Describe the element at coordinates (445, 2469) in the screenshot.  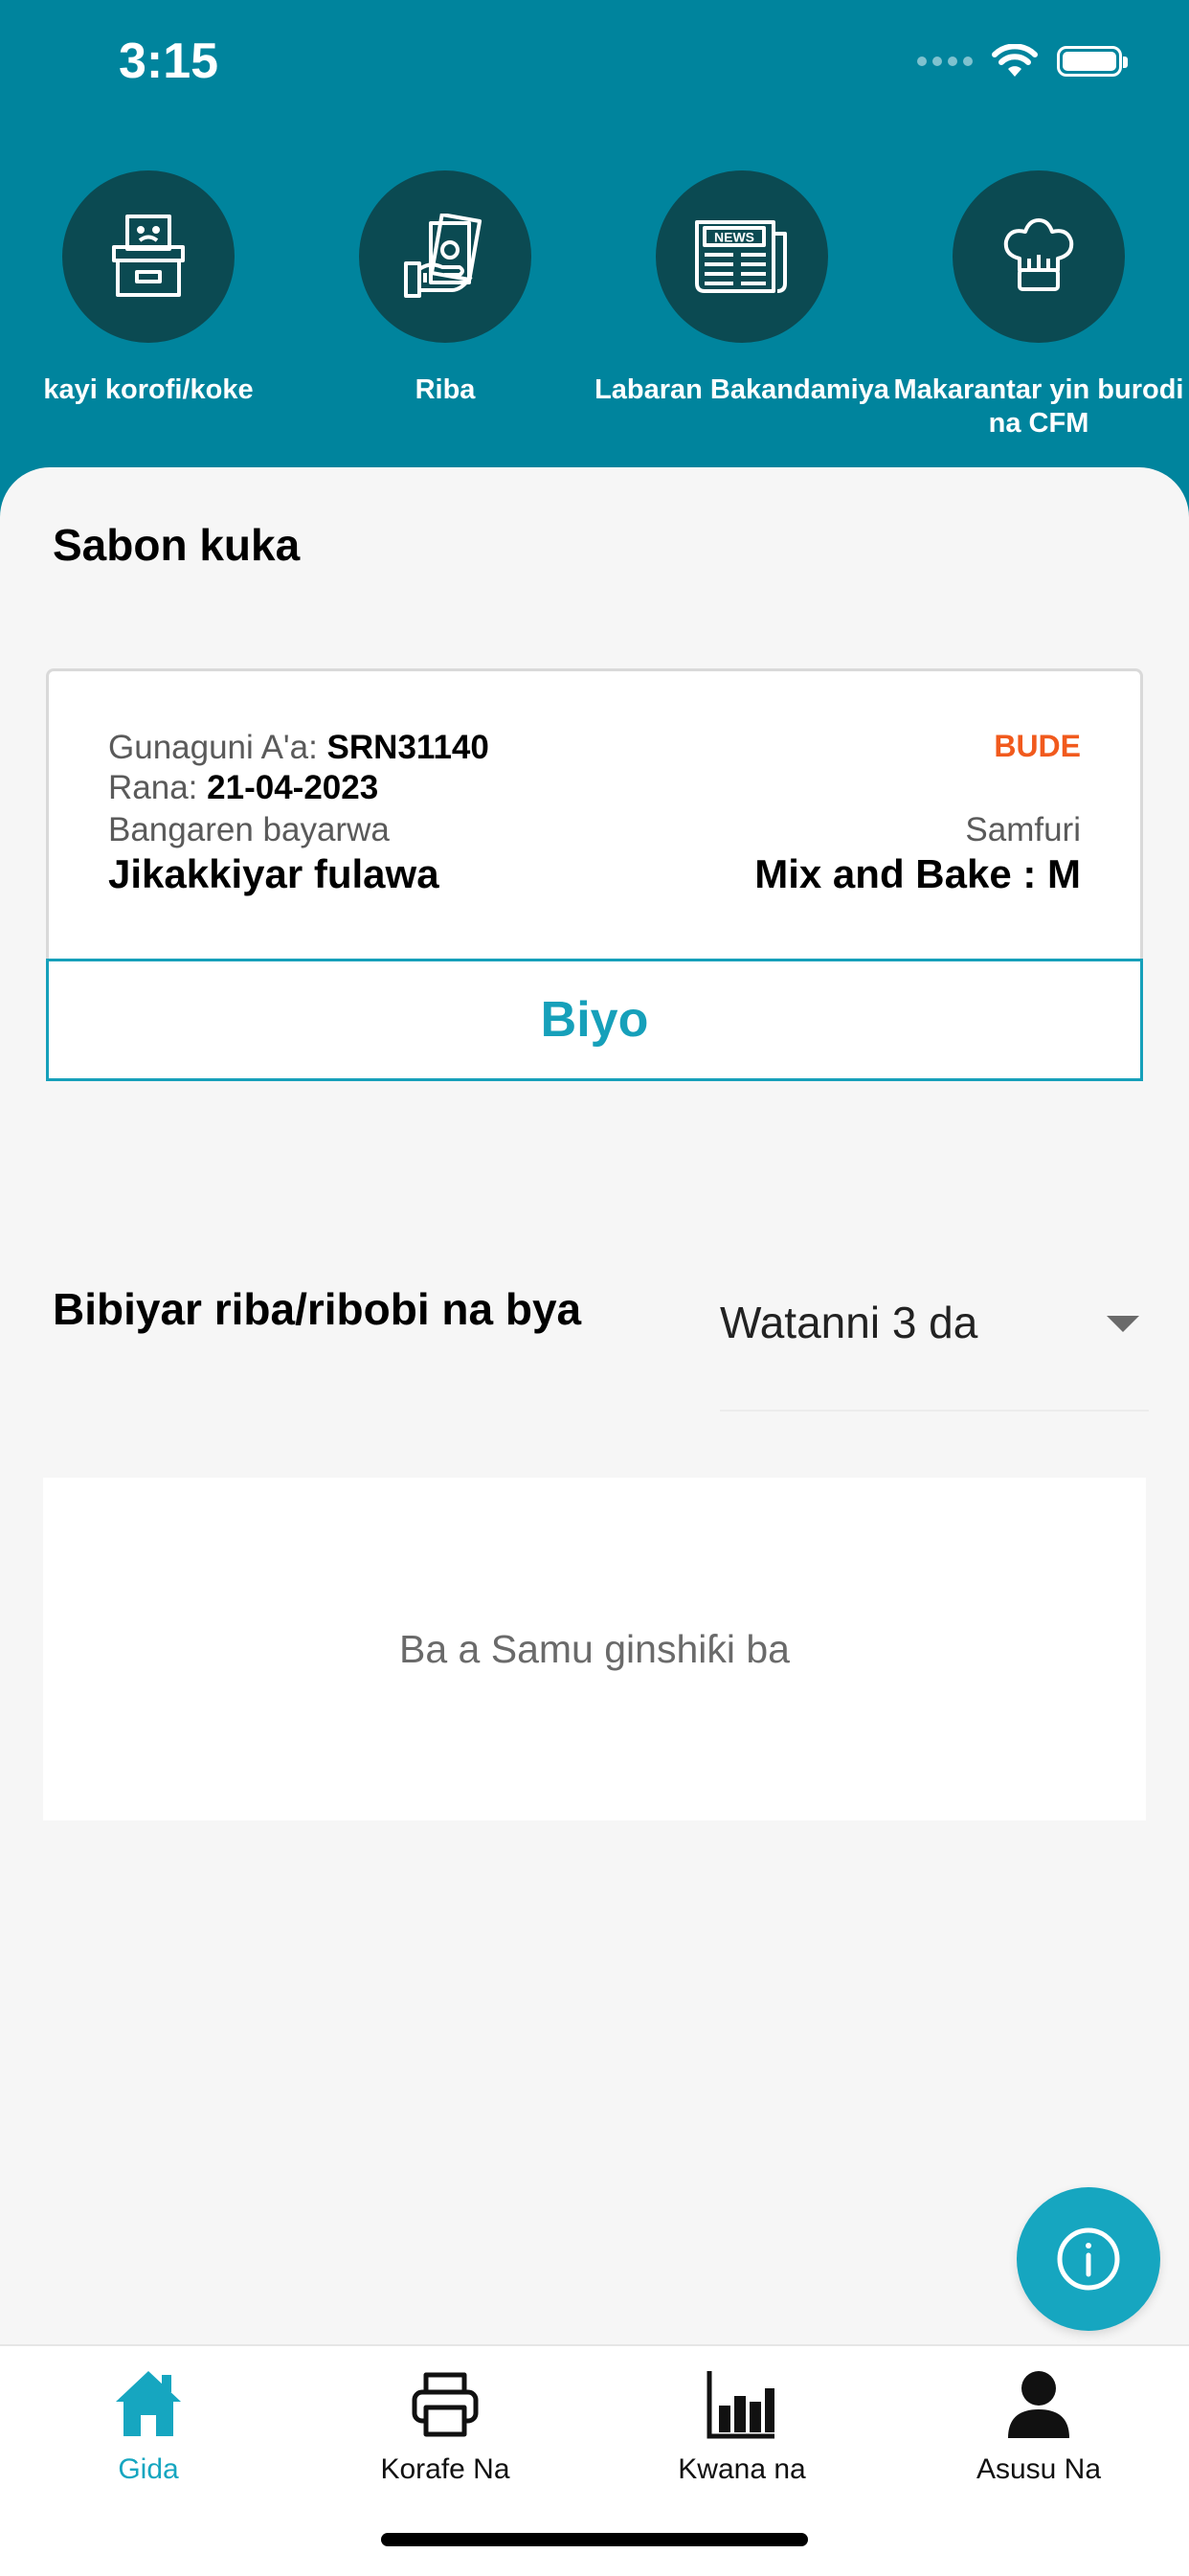
I see `nav-complaints-label: Korafe Na` at that location.